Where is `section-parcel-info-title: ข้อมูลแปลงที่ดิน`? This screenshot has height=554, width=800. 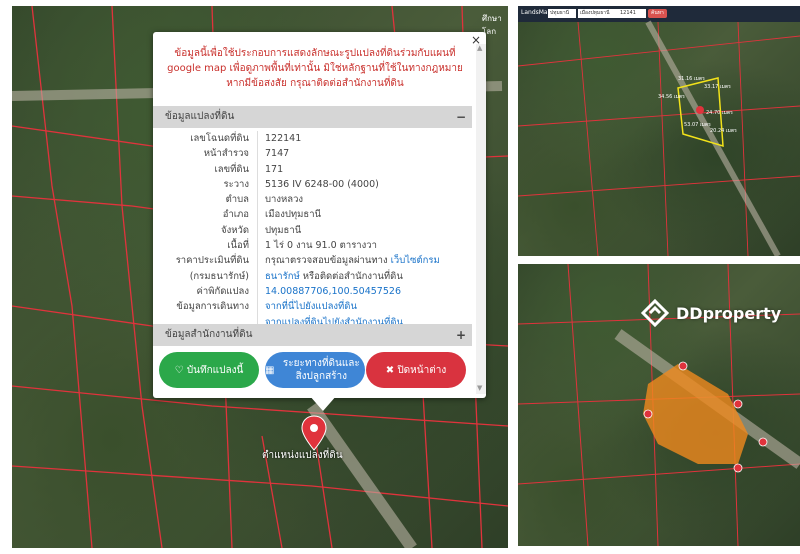 section-parcel-info-title: ข้อมูลแปลงที่ดิน is located at coordinates (200, 116).